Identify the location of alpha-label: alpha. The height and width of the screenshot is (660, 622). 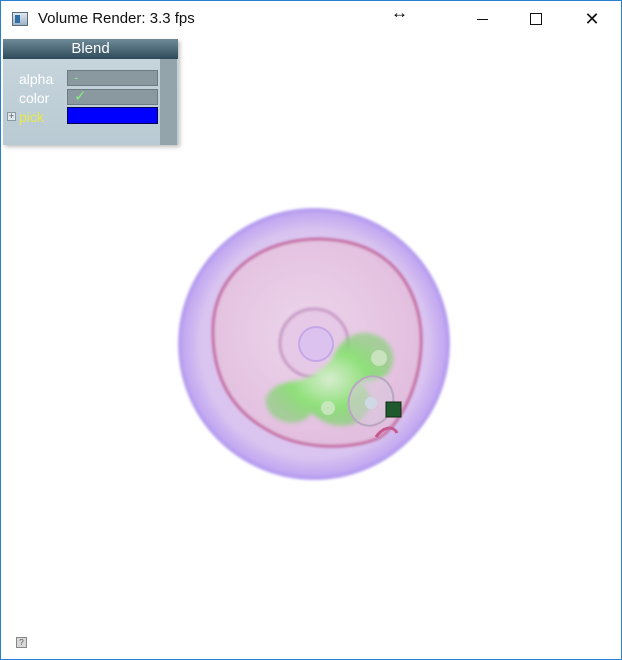
(36, 79).